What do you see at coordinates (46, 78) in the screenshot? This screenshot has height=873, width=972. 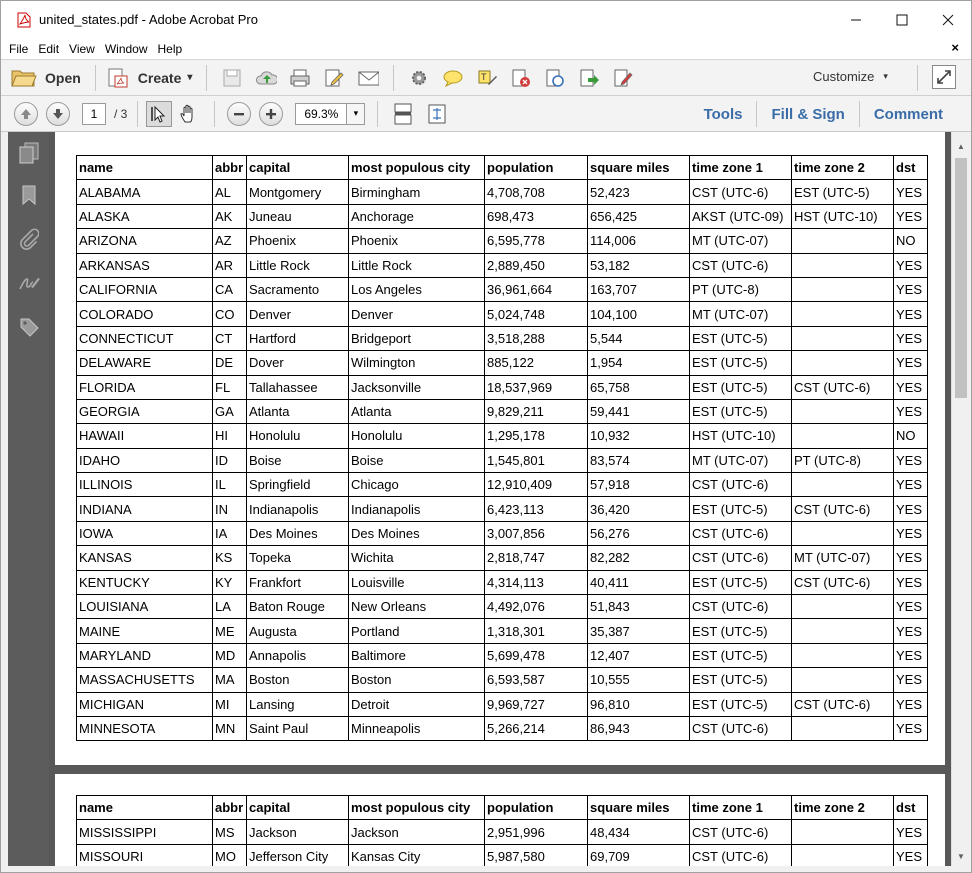 I see `open-button: Open` at bounding box center [46, 78].